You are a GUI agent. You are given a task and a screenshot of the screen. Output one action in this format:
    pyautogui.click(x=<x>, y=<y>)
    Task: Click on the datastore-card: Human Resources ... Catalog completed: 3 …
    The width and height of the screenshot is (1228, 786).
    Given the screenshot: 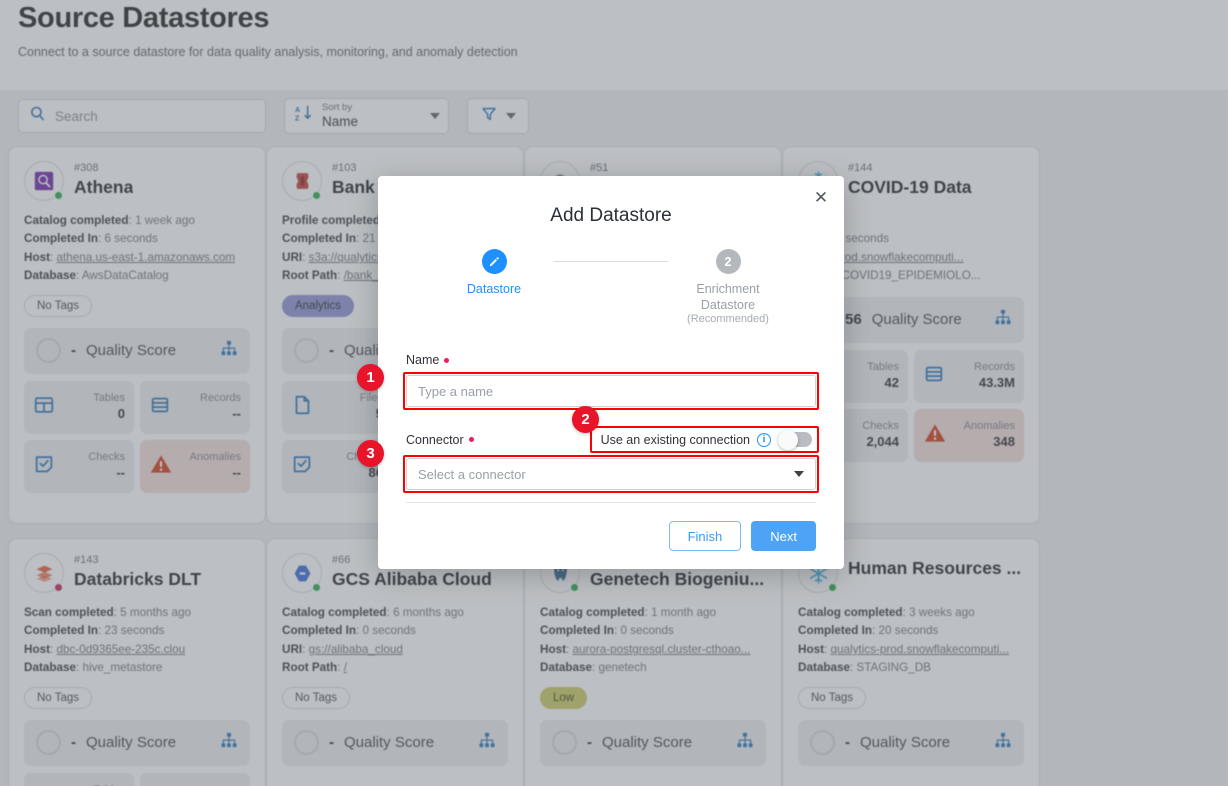 What is the action you would take?
    pyautogui.click(x=911, y=662)
    